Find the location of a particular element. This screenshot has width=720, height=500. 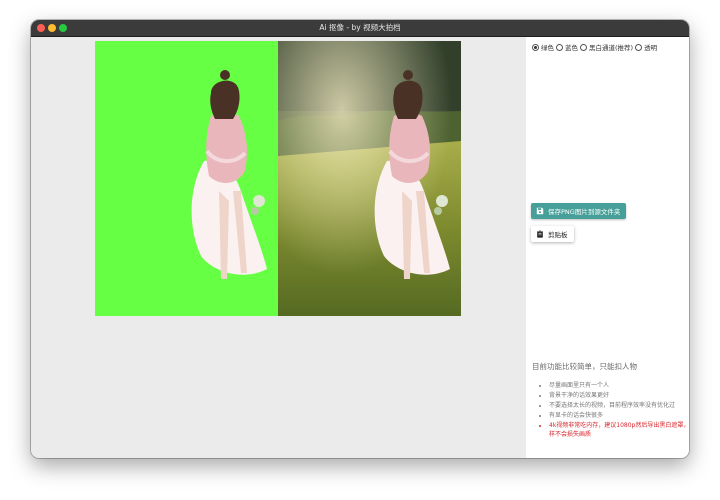

mode-option-mask: 黑白通道(推荐) is located at coordinates (606, 47).